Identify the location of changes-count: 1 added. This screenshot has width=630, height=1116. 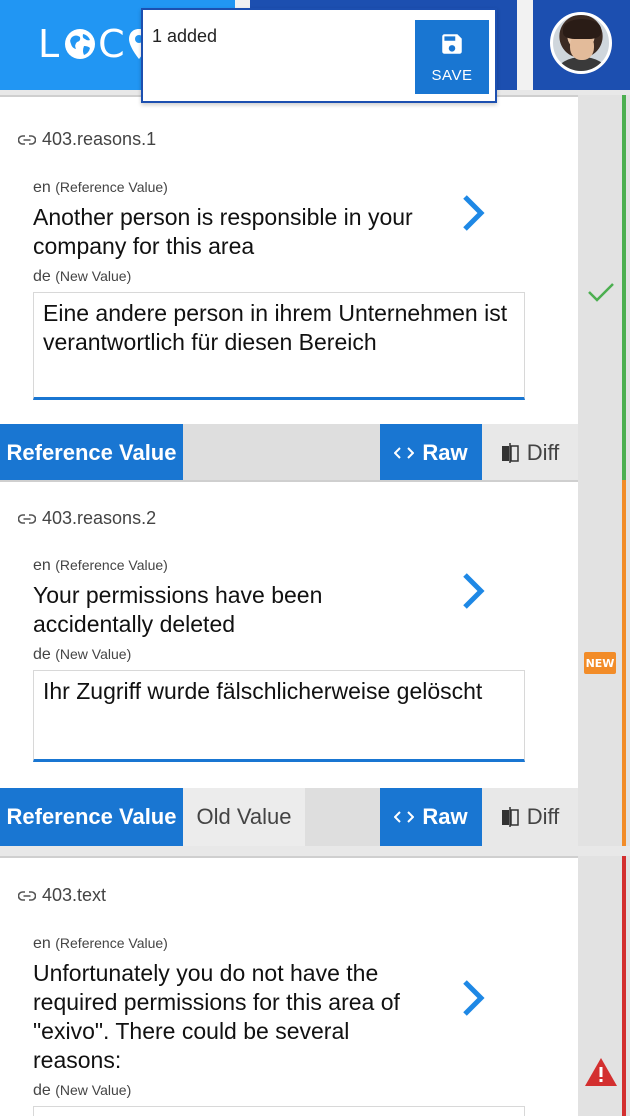
(185, 36).